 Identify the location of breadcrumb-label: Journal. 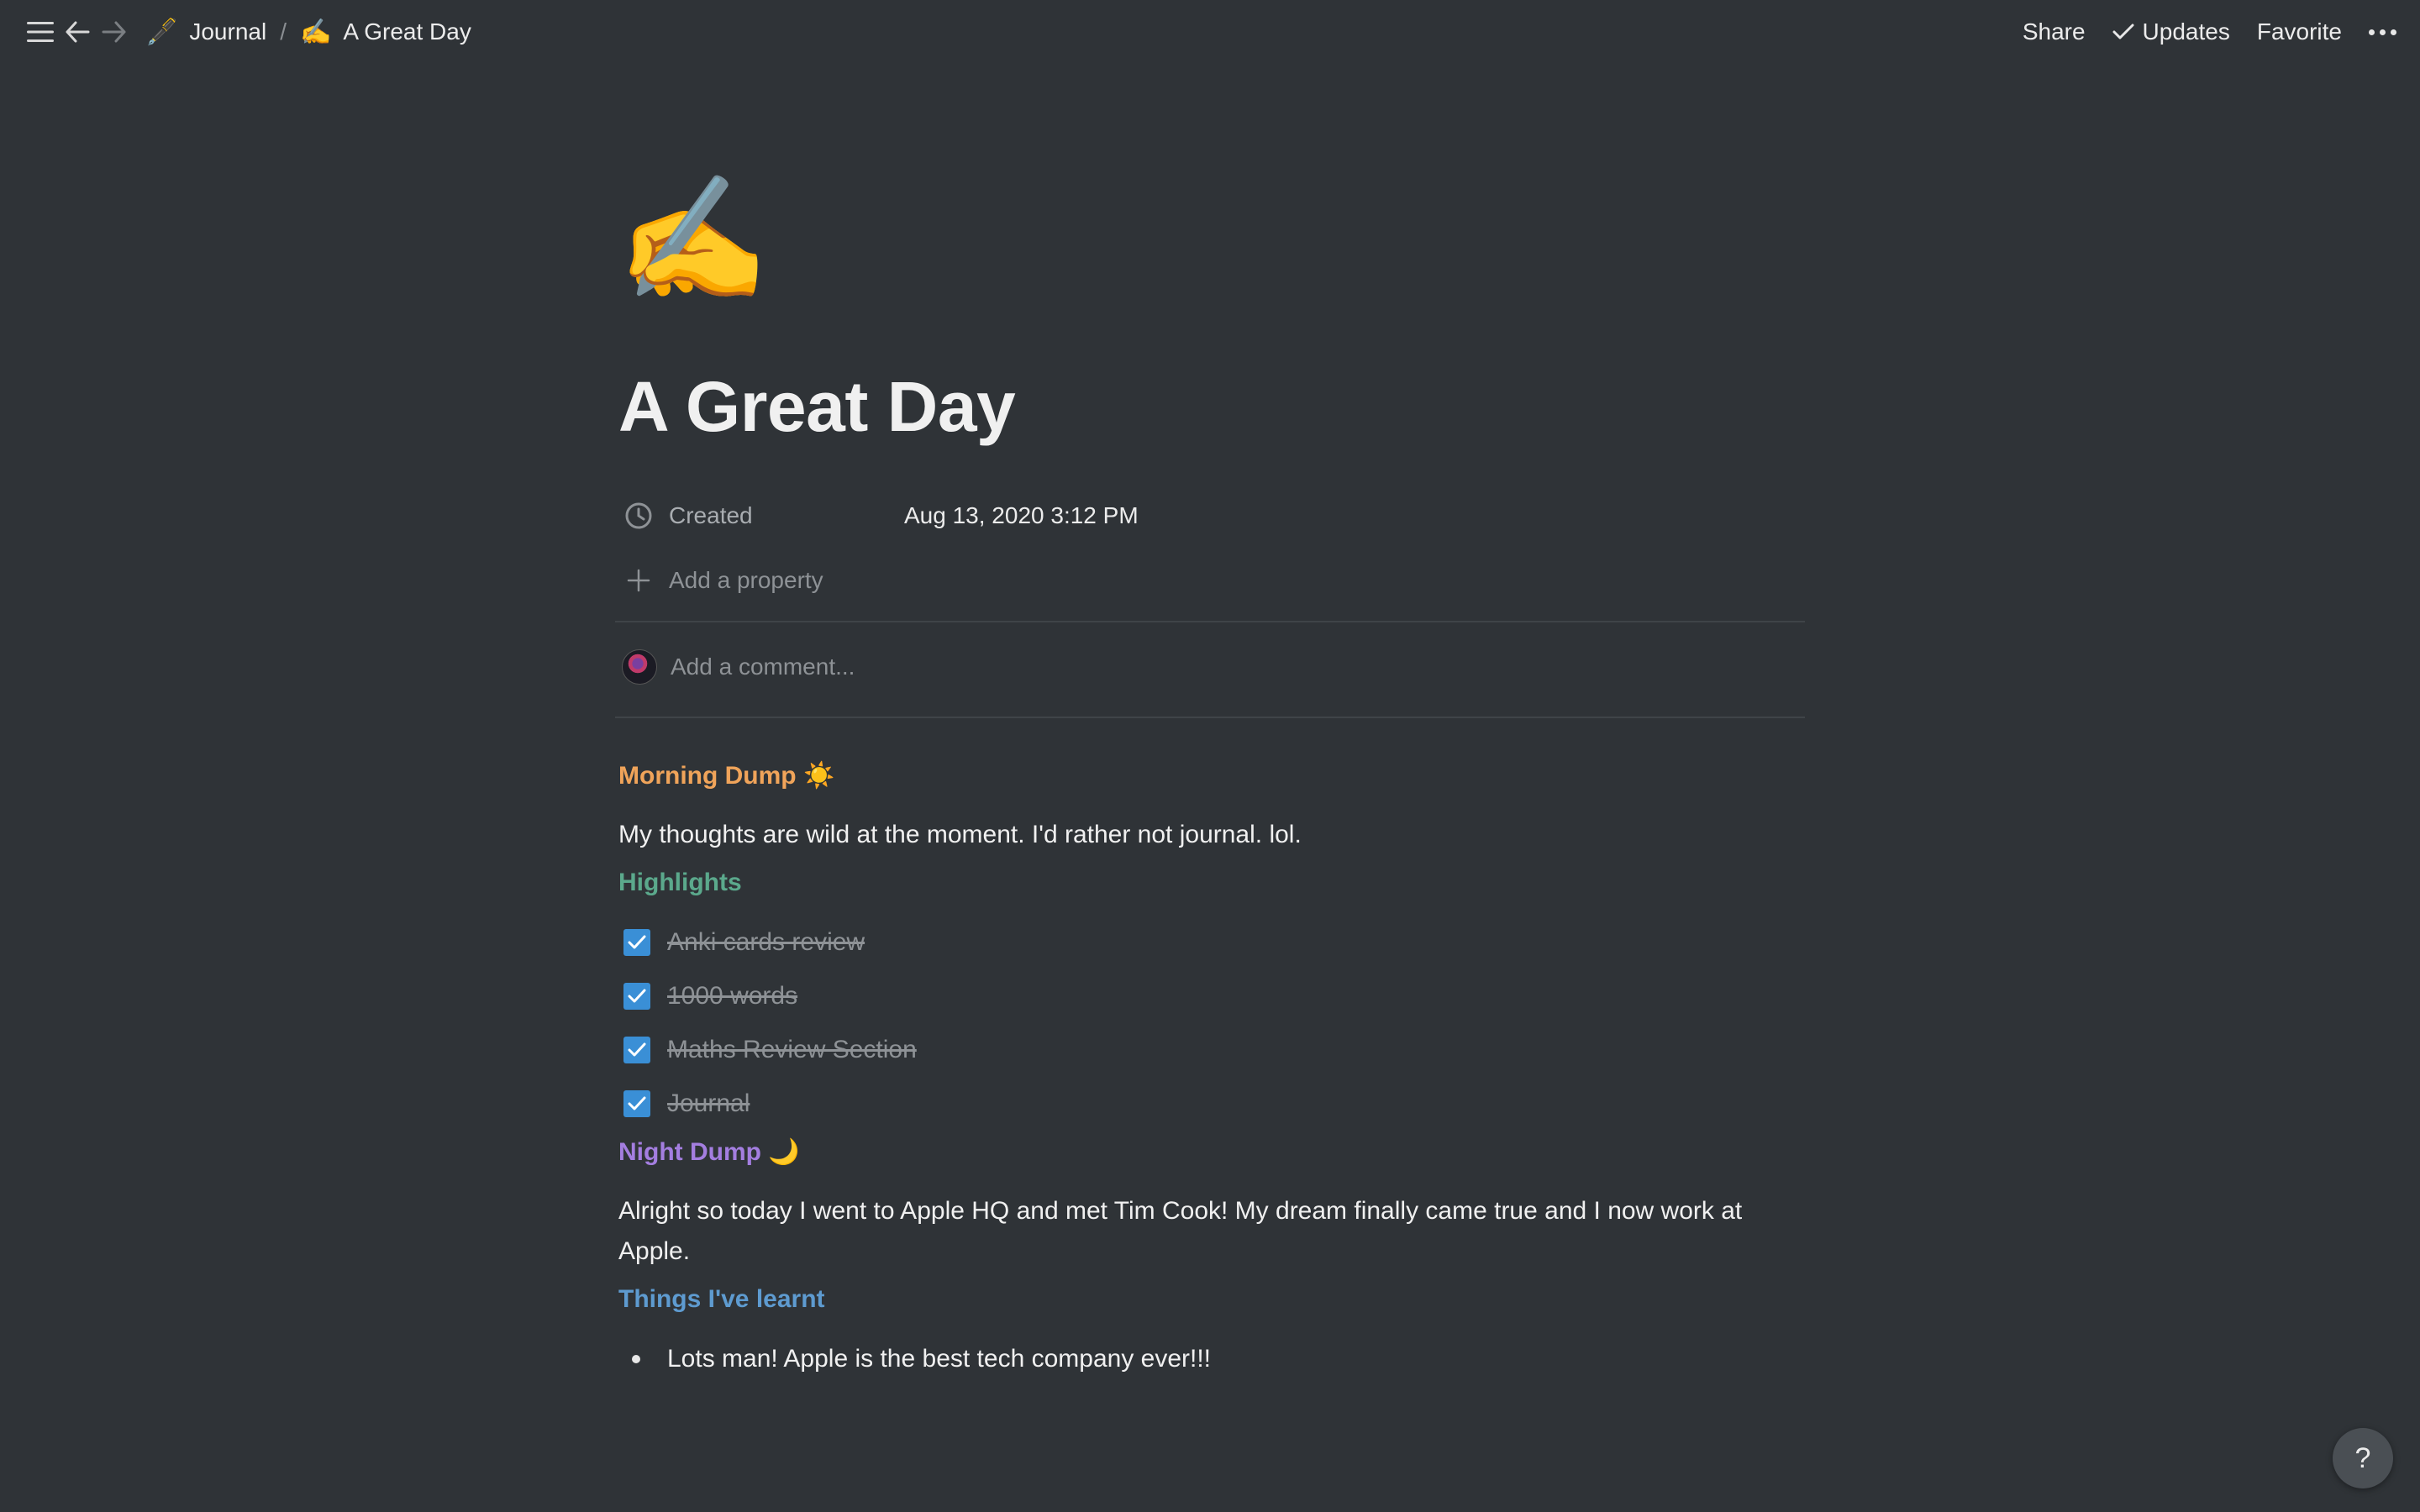
(228, 31).